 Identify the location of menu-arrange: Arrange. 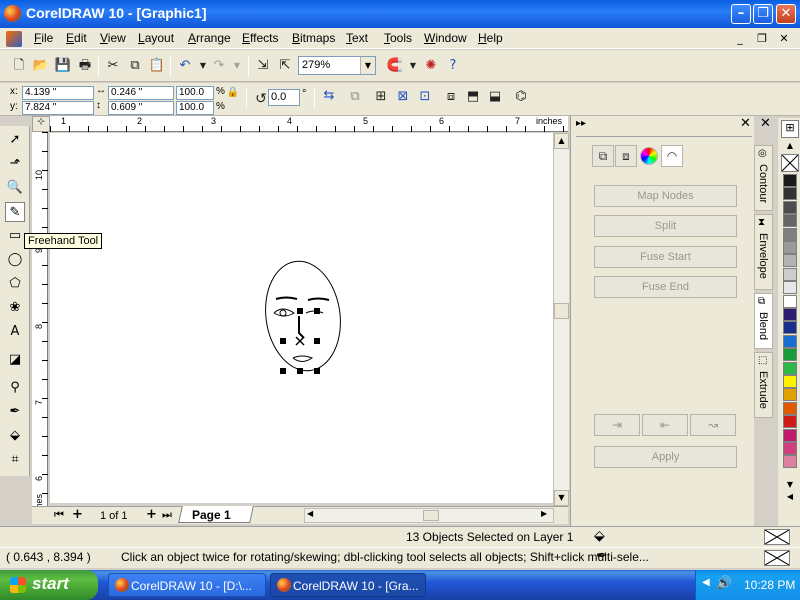
(209, 38).